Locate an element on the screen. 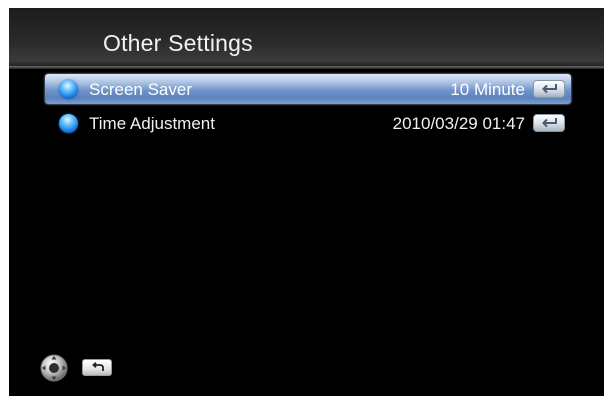 This screenshot has height=403, width=613. menu-item-value: 2010/03/29 01:47 is located at coordinates (458, 123).